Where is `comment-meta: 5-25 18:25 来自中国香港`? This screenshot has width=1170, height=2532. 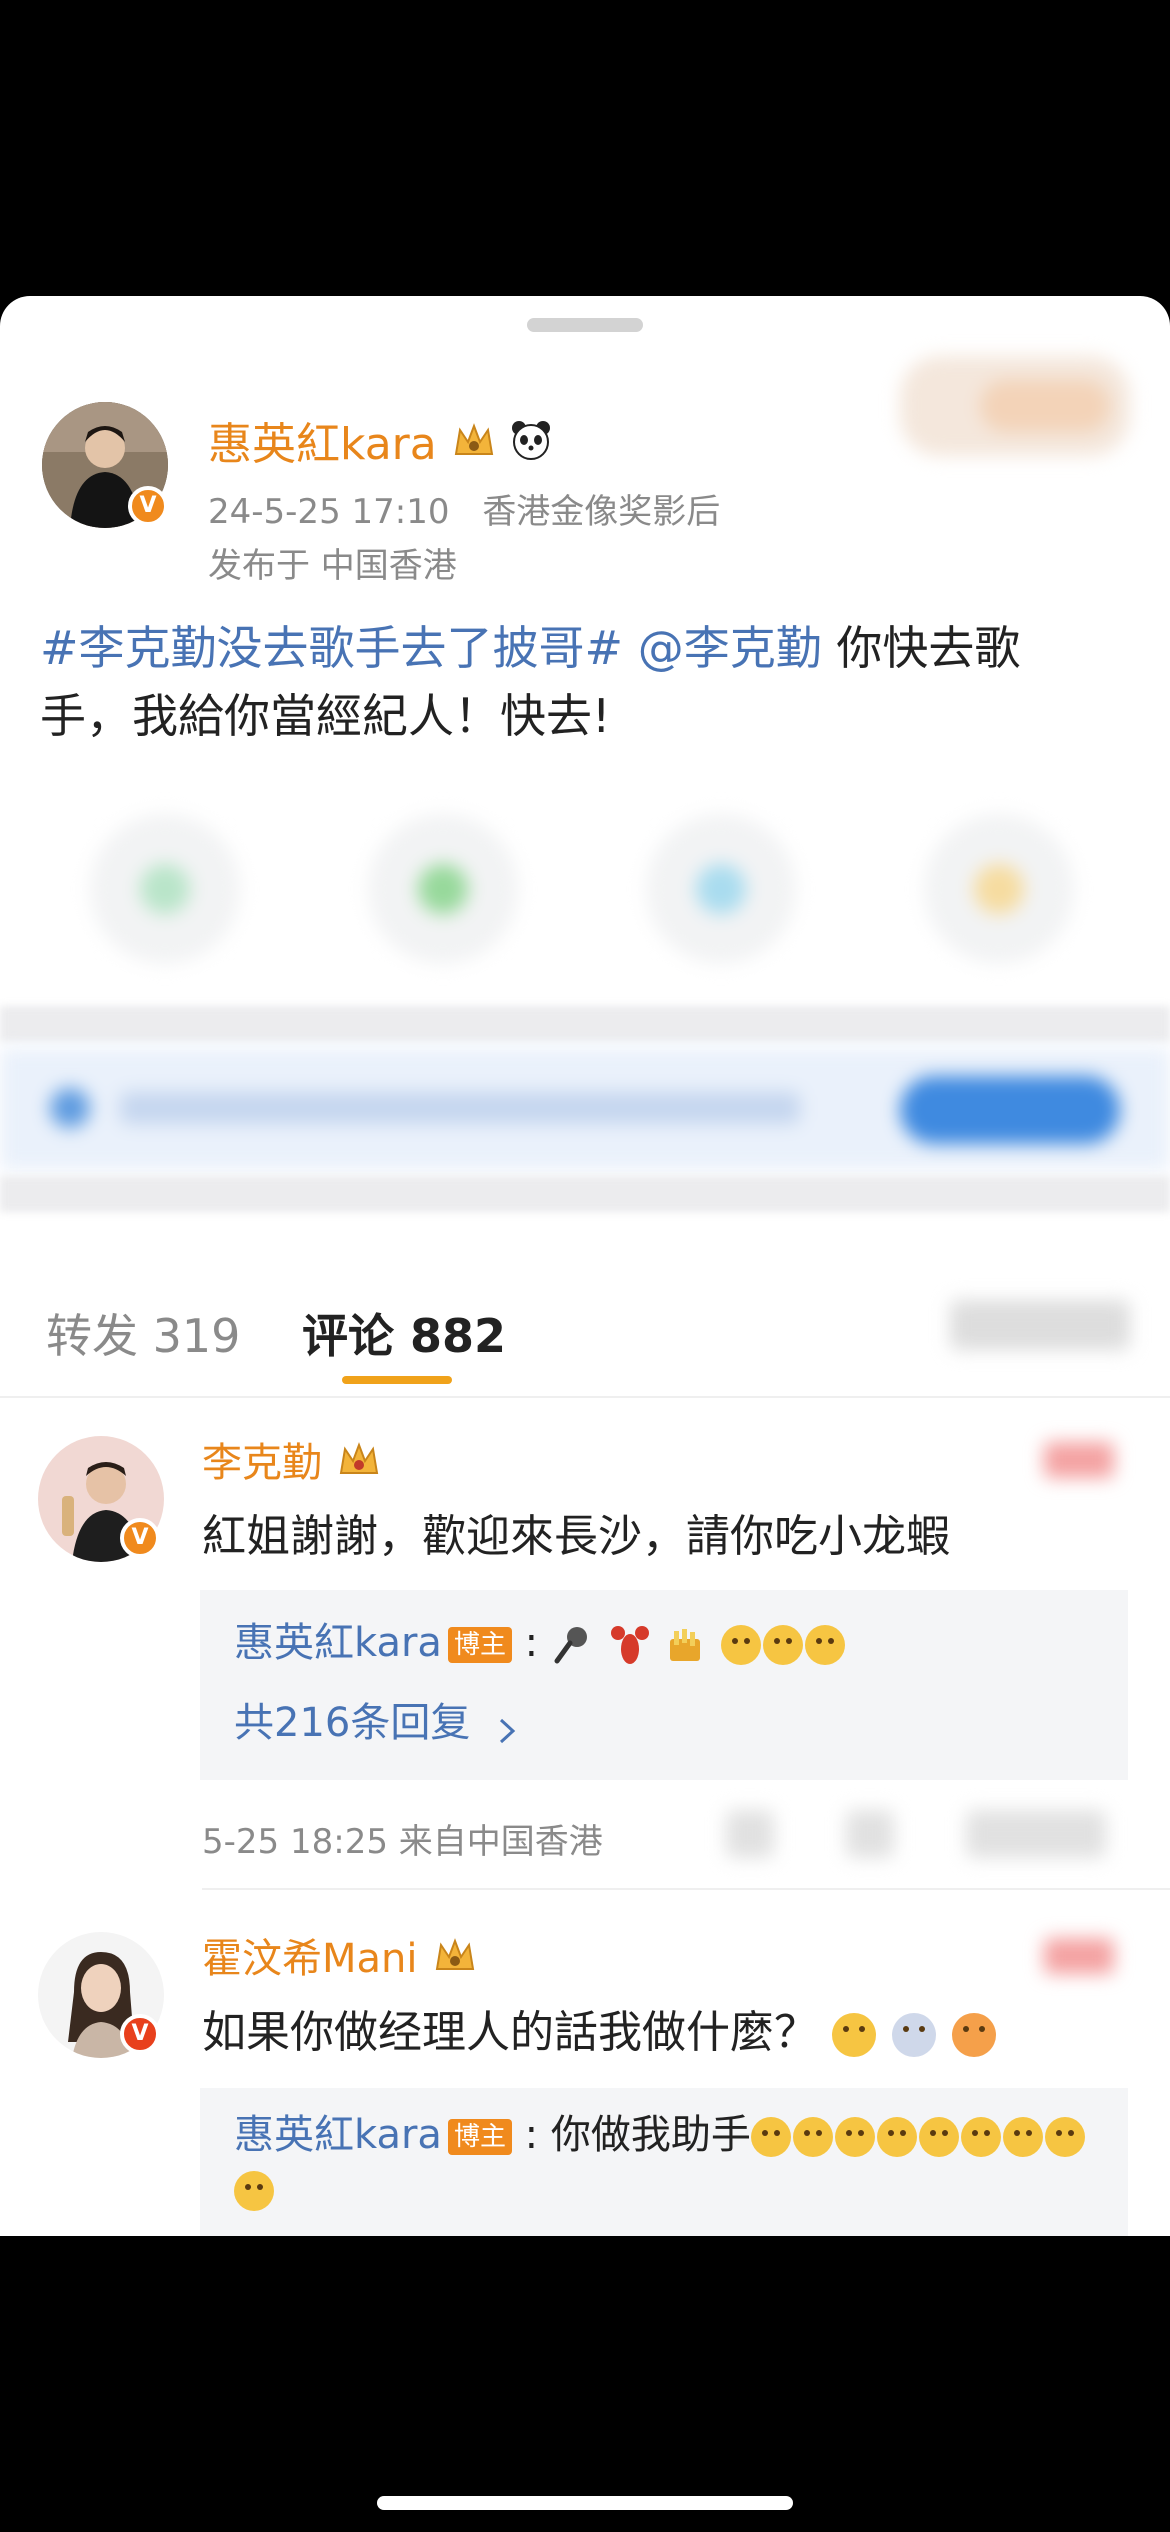 comment-meta: 5-25 18:25 来自中国香港 is located at coordinates (402, 1842).